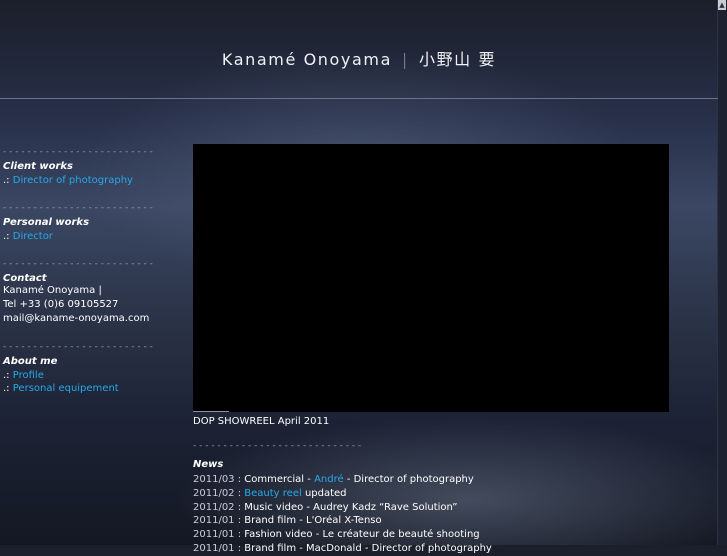 The height and width of the screenshot is (556, 727). I want to click on profile-link: Profile, so click(28, 375).